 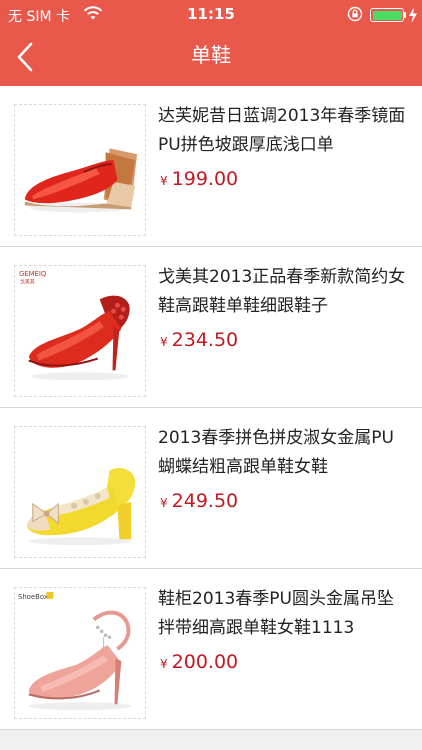 What do you see at coordinates (211, 55) in the screenshot?
I see `page-title: 单鞋` at bounding box center [211, 55].